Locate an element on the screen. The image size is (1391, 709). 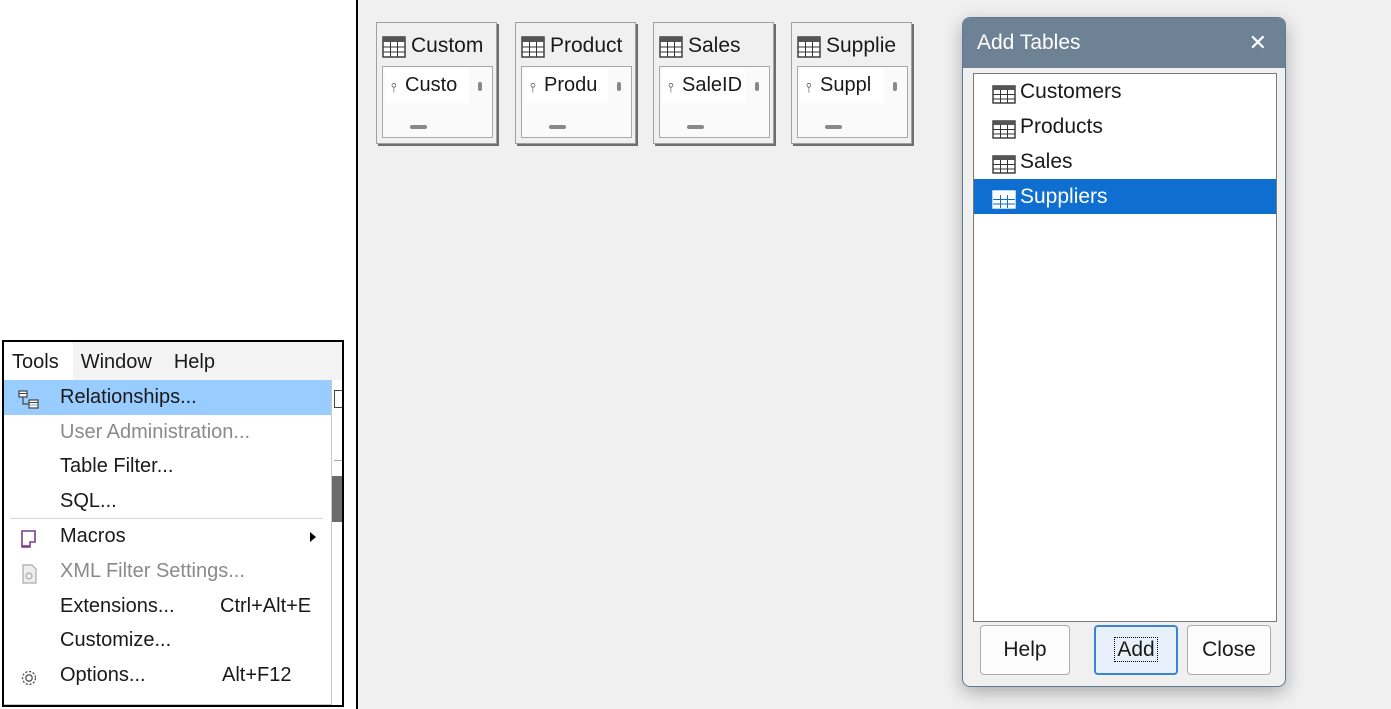
table-field-list: ⫯ SaleID is located at coordinates (714, 102).